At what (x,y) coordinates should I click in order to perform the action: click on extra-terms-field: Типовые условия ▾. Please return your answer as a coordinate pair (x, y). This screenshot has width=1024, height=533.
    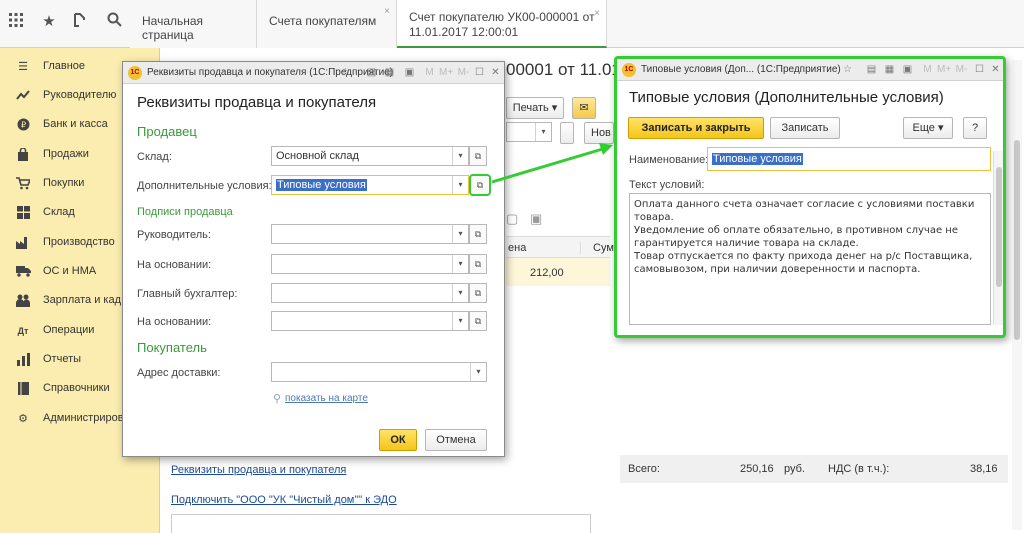
    Looking at the image, I should click on (370, 185).